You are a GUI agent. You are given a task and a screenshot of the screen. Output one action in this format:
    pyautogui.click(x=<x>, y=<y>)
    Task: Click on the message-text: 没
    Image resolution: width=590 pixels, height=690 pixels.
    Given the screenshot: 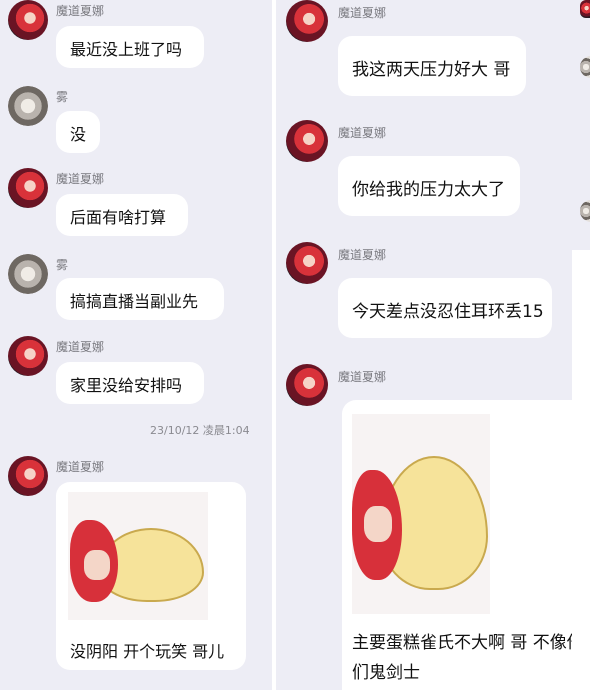 What is the action you would take?
    pyautogui.click(x=78, y=134)
    